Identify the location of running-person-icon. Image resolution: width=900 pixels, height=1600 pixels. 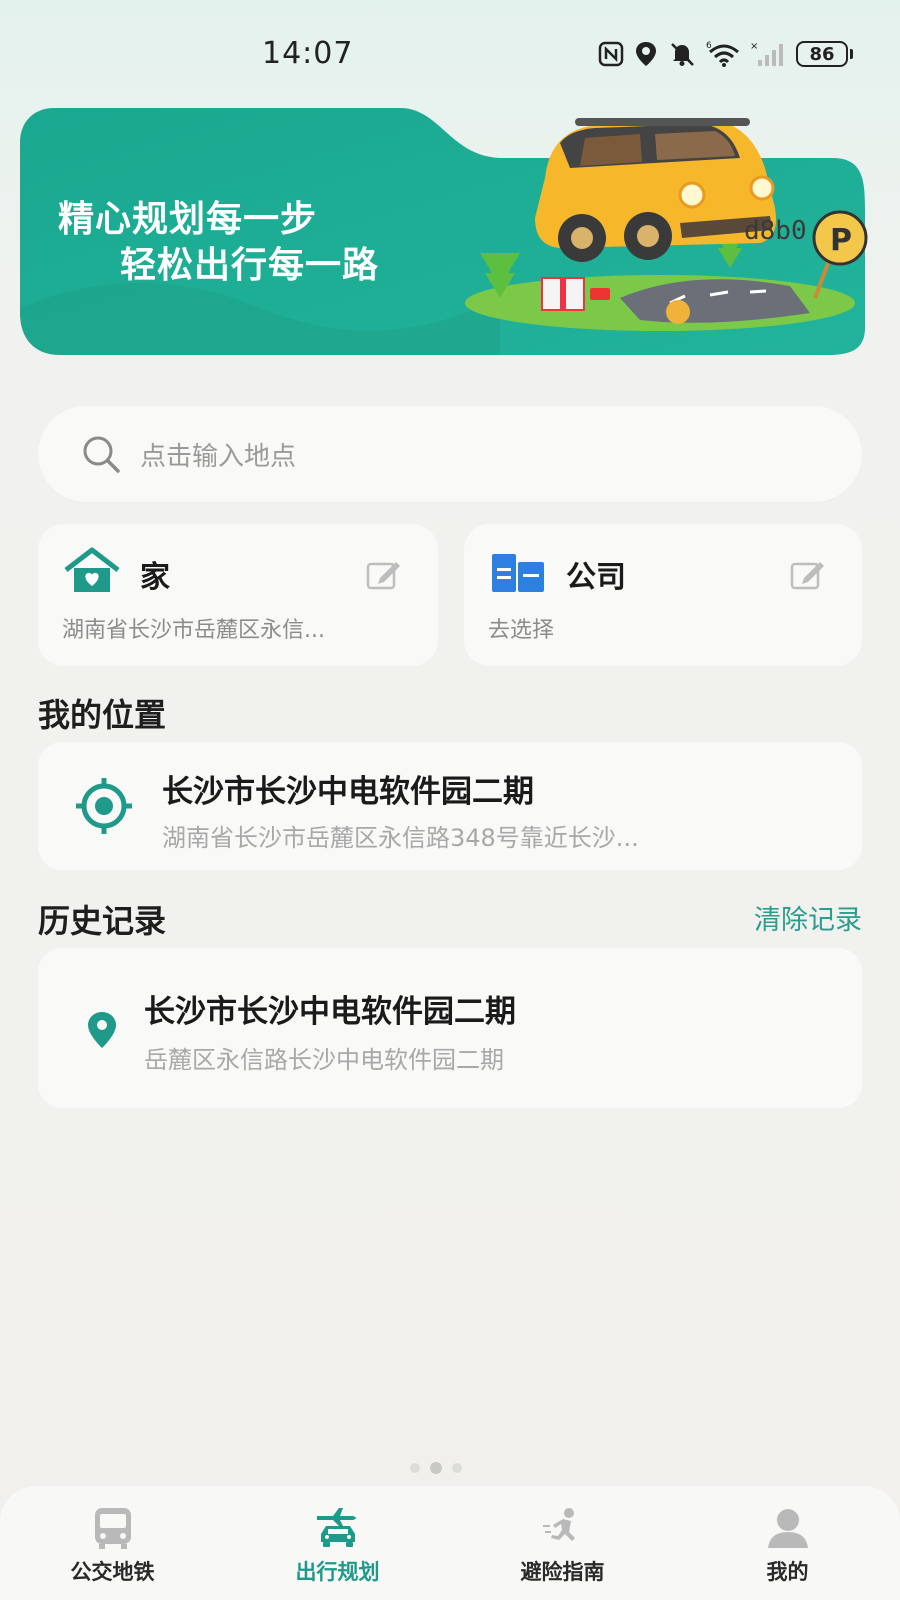
(558, 1524).